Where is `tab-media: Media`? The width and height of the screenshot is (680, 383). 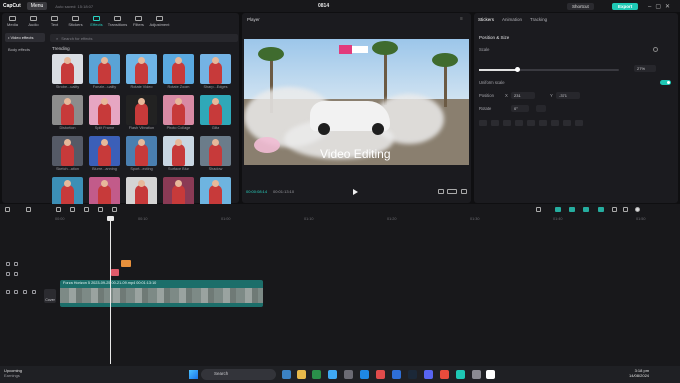 tab-media: Media is located at coordinates (12, 21).